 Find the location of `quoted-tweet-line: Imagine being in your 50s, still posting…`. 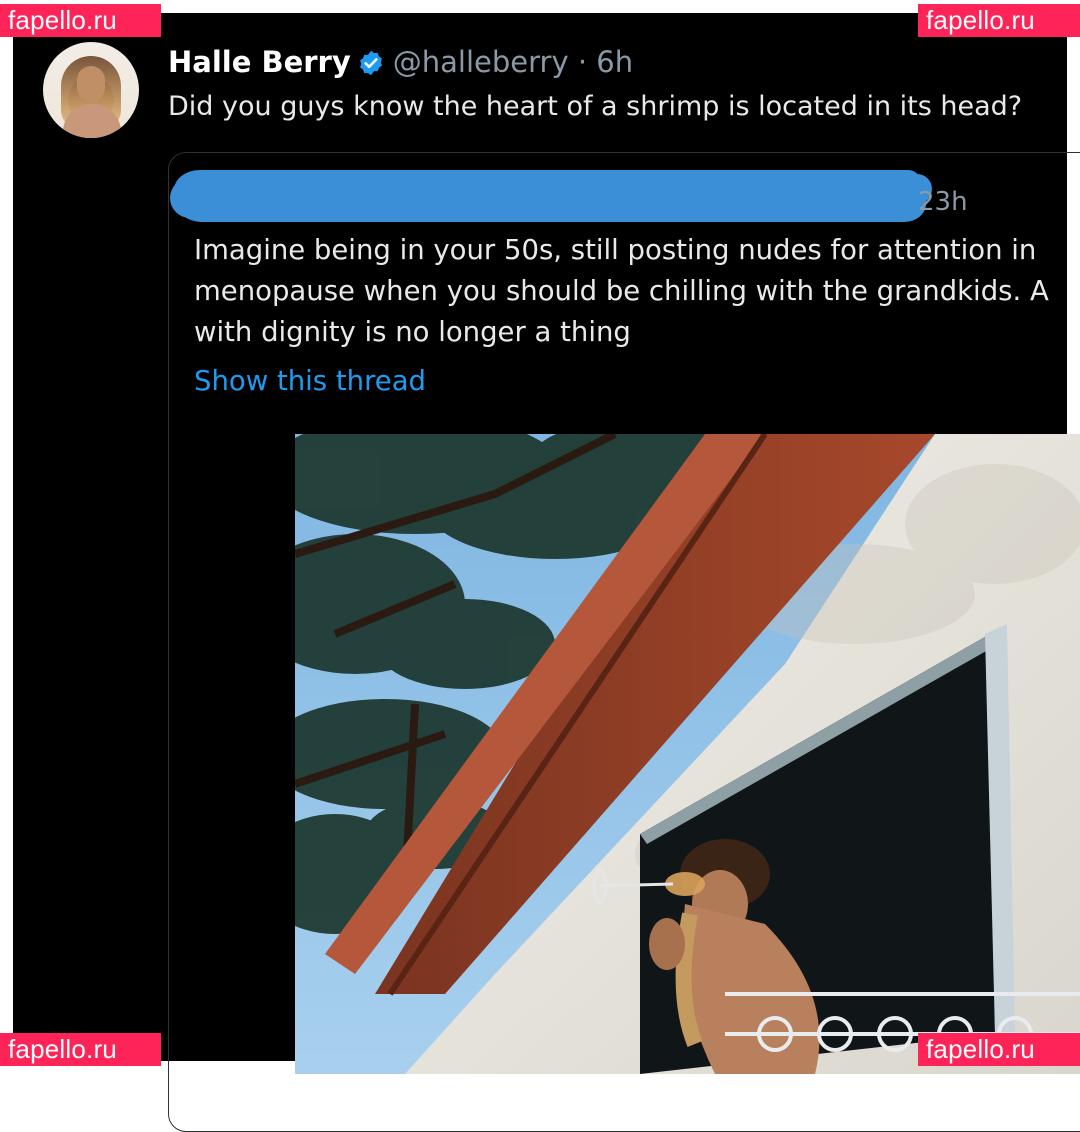

quoted-tweet-line: Imagine being in your 50s, still posting… is located at coordinates (615, 250).